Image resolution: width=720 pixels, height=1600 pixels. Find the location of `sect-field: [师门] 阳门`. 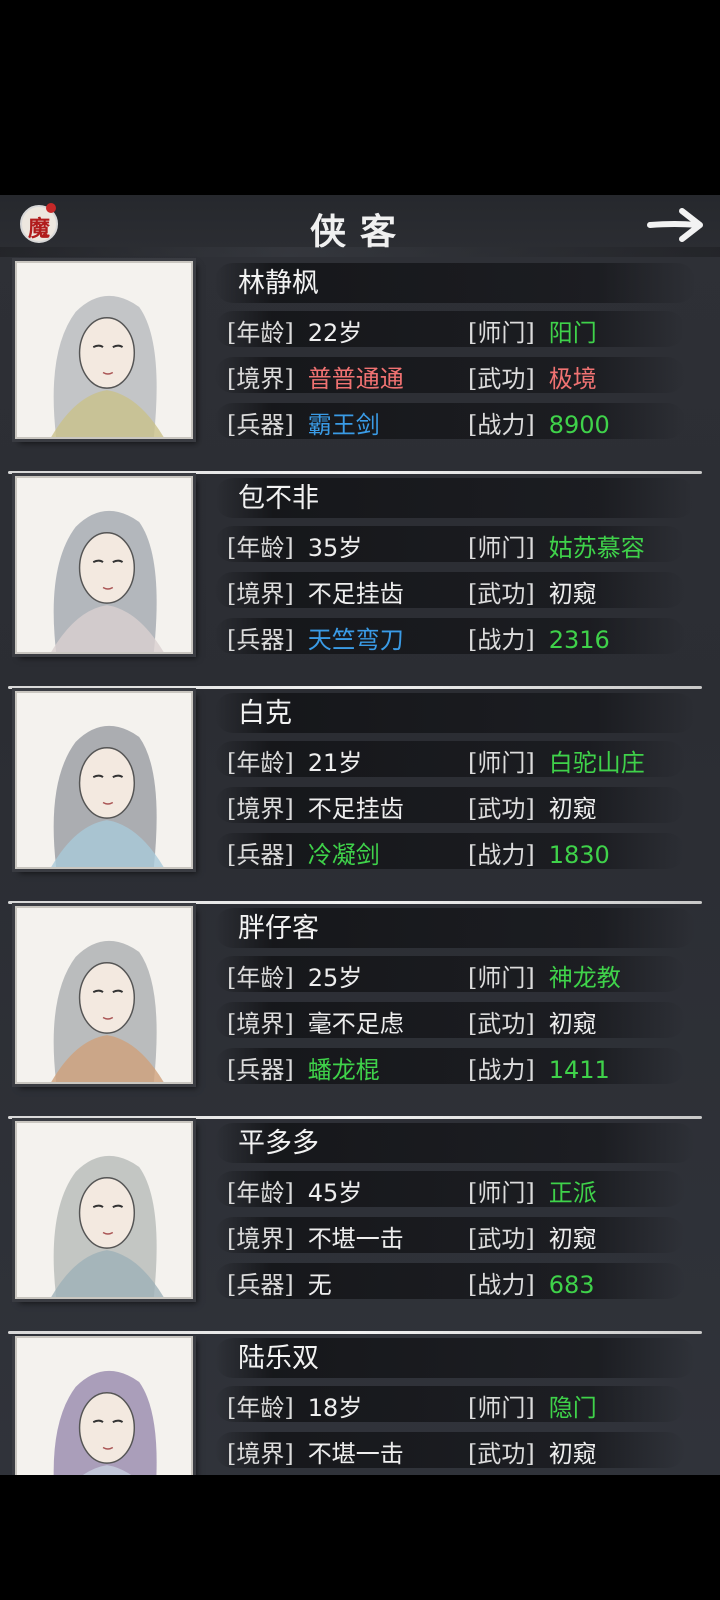

sect-field: [师门] 阳门 is located at coordinates (532, 330).